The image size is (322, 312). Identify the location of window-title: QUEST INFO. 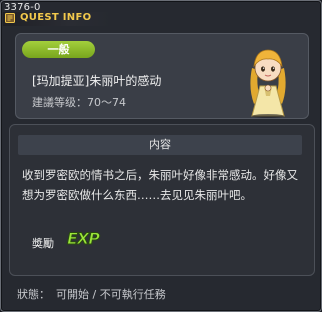
(56, 17).